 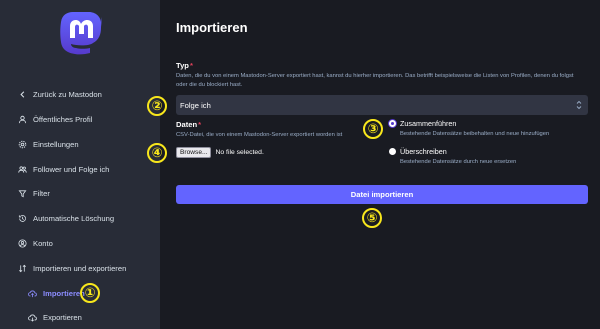 I want to click on sidebar-item-auto-delete: Automatische Löschung, so click(x=66, y=218).